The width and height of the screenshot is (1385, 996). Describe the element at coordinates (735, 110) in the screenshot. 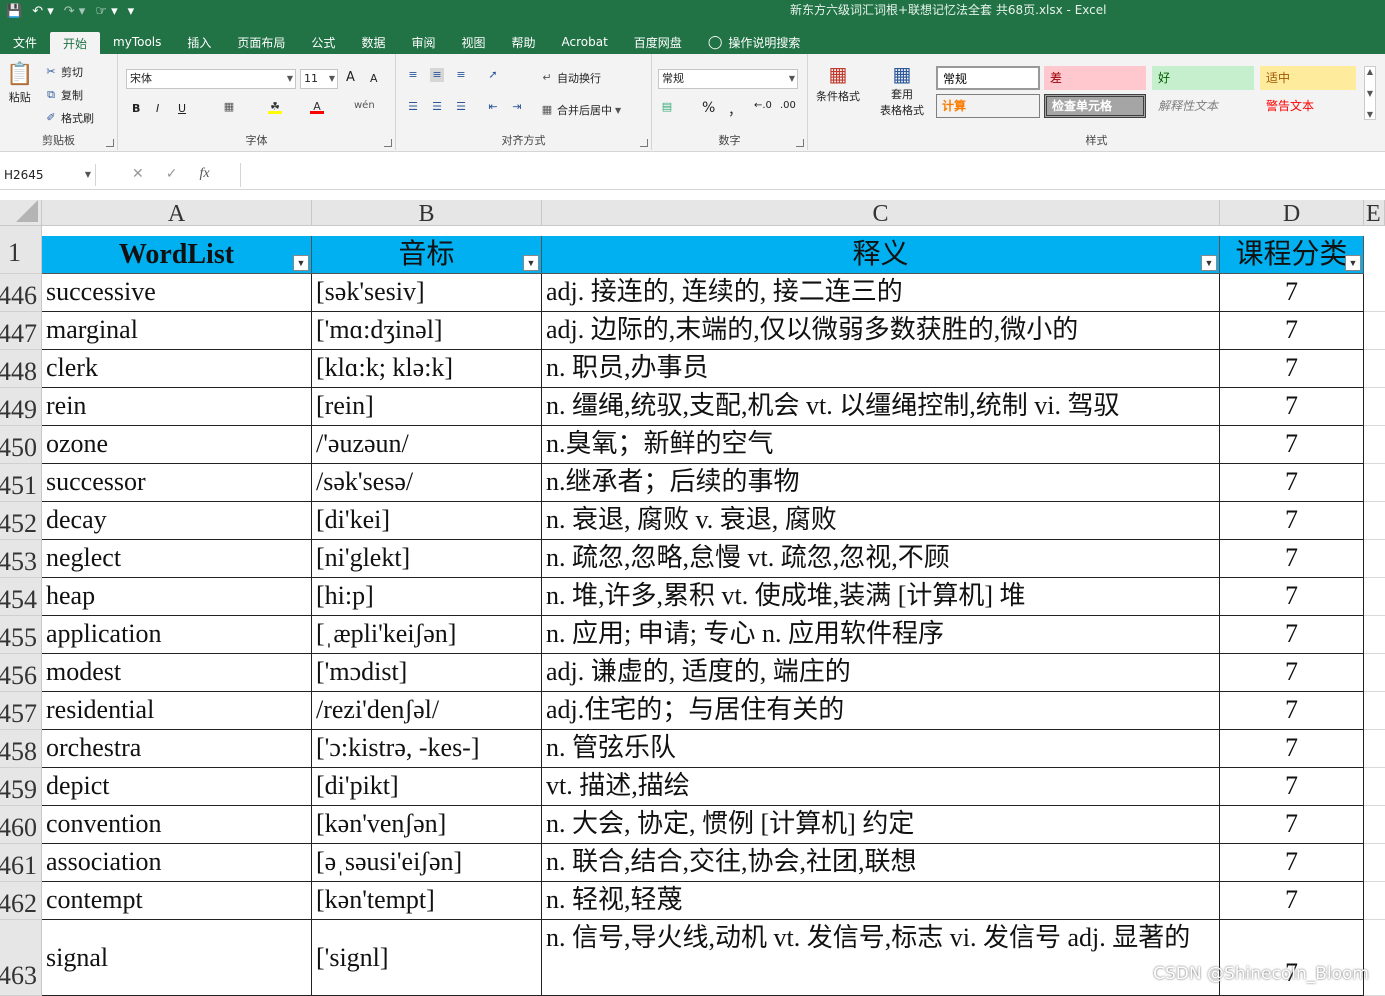

I see `comma-style-button: ，` at that location.